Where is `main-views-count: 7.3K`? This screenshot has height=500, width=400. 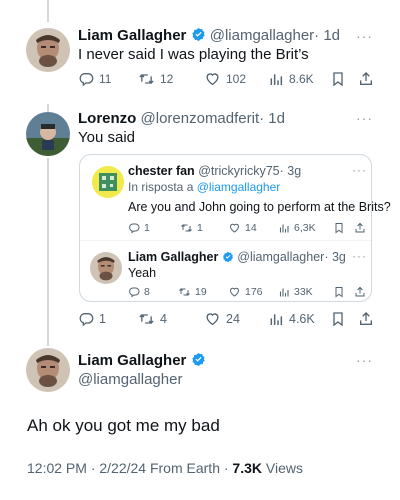
main-views-count: 7.3K is located at coordinates (247, 468).